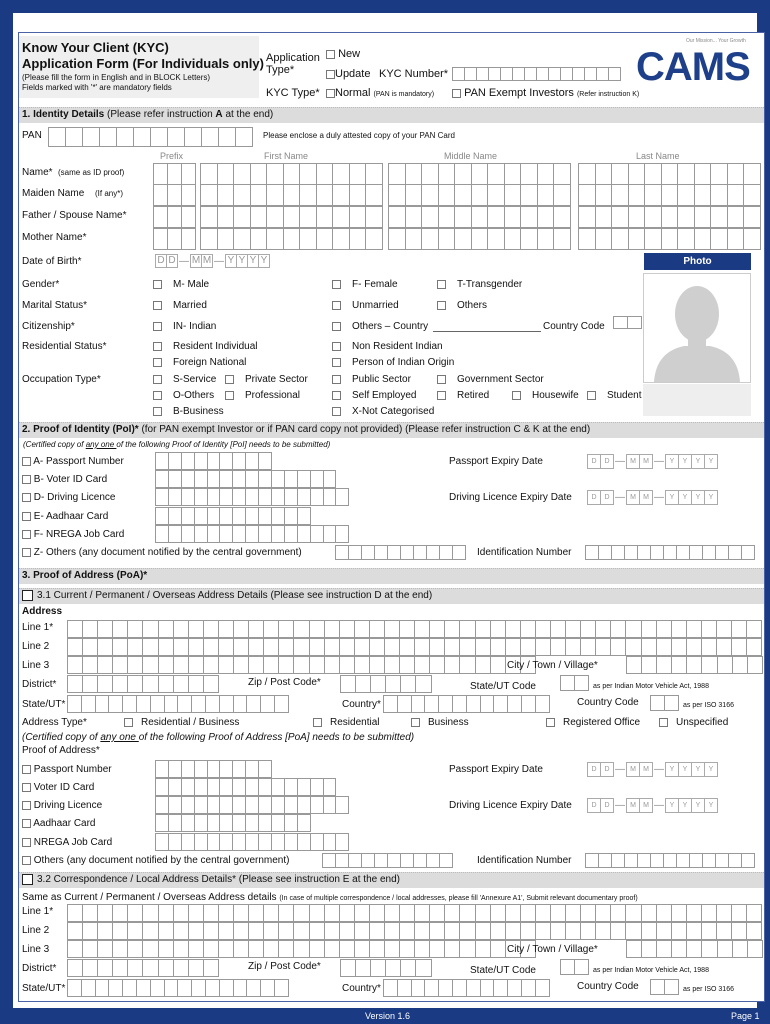 The width and height of the screenshot is (770, 1024). I want to click on section31-checkbox, so click(27, 595).